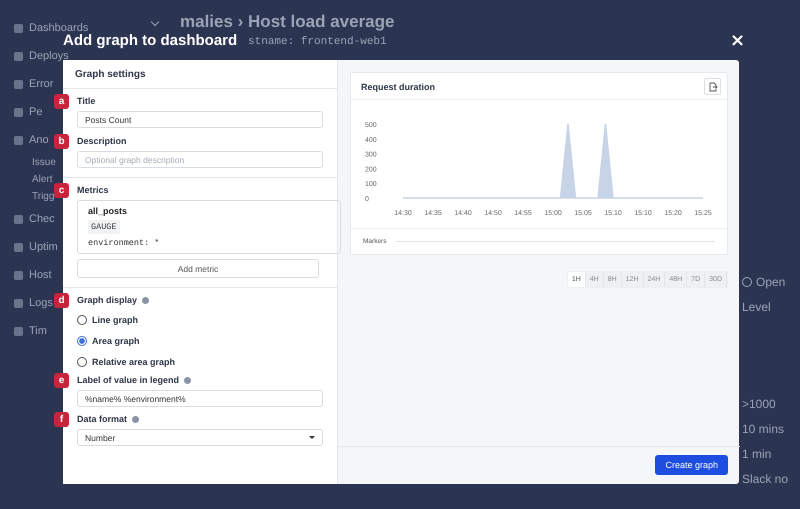  Describe the element at coordinates (124, 243) in the screenshot. I see `metric-tags: environment: *` at that location.